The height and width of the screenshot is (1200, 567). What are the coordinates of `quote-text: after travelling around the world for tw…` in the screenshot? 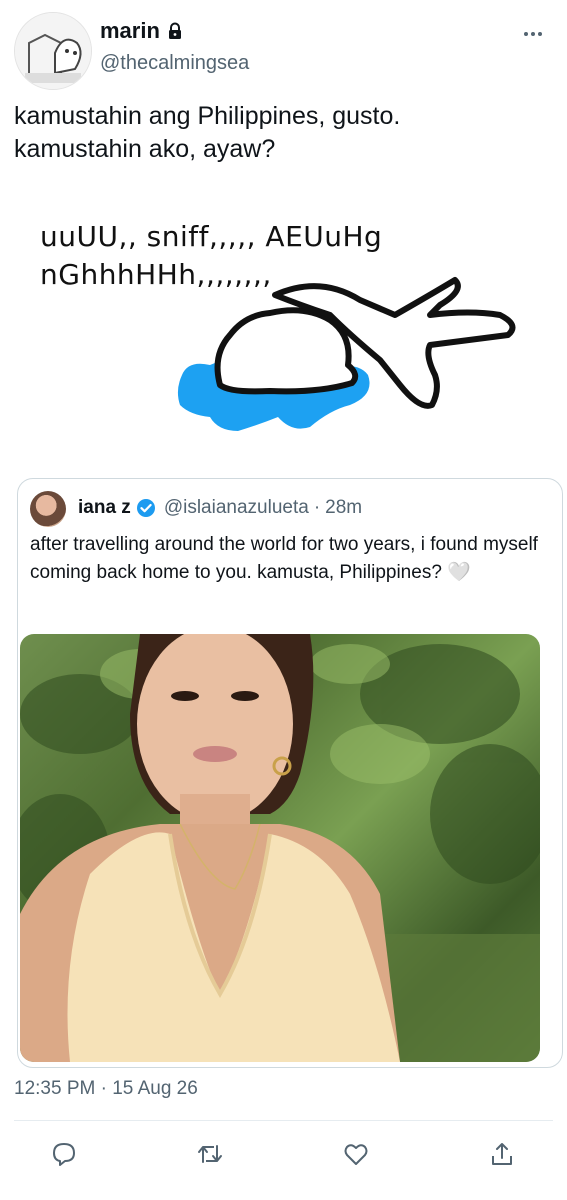 It's located at (284, 558).